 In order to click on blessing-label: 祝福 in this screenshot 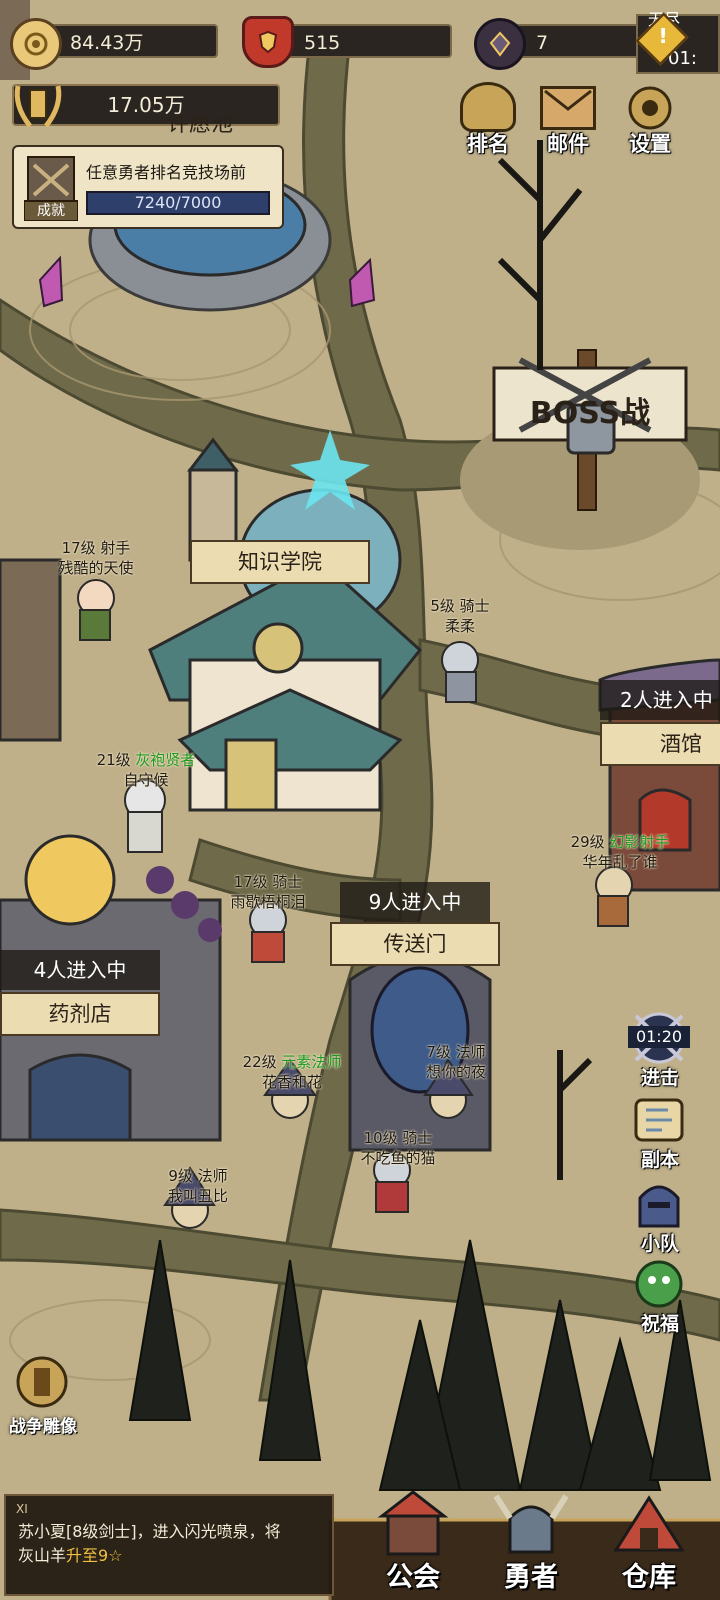, I will do `click(659, 1324)`.